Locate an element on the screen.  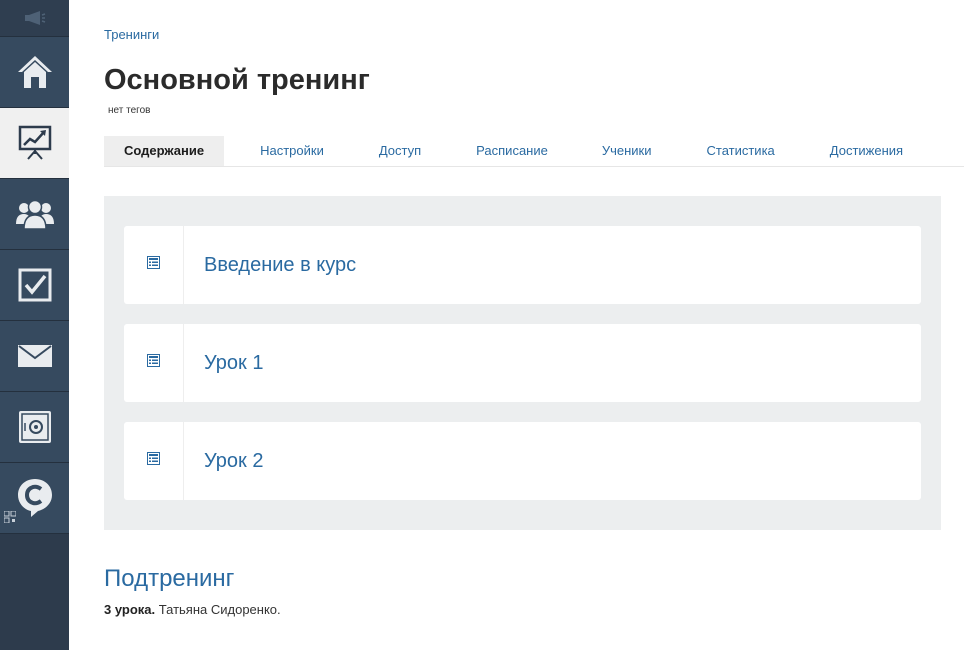
tab-schedule: Расписание is located at coordinates (504, 151).